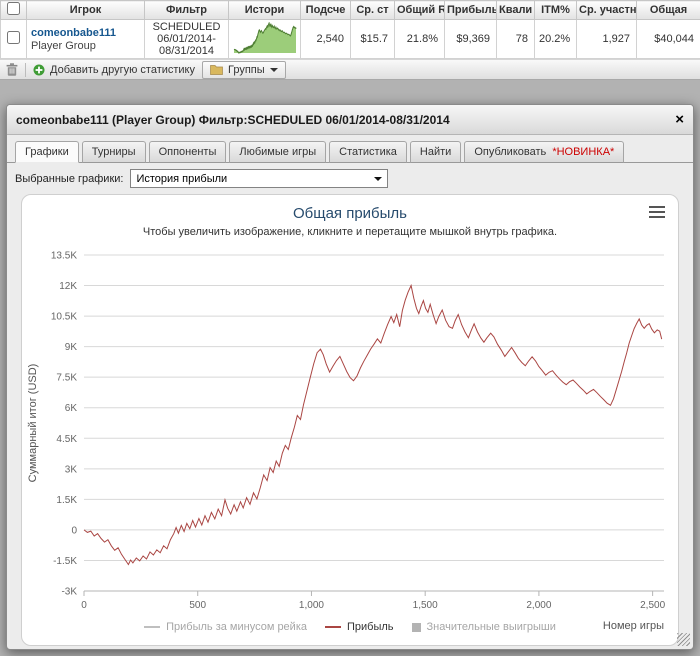 This screenshot has width=700, height=656. I want to click on header-itm: ITM%, so click(555, 10).